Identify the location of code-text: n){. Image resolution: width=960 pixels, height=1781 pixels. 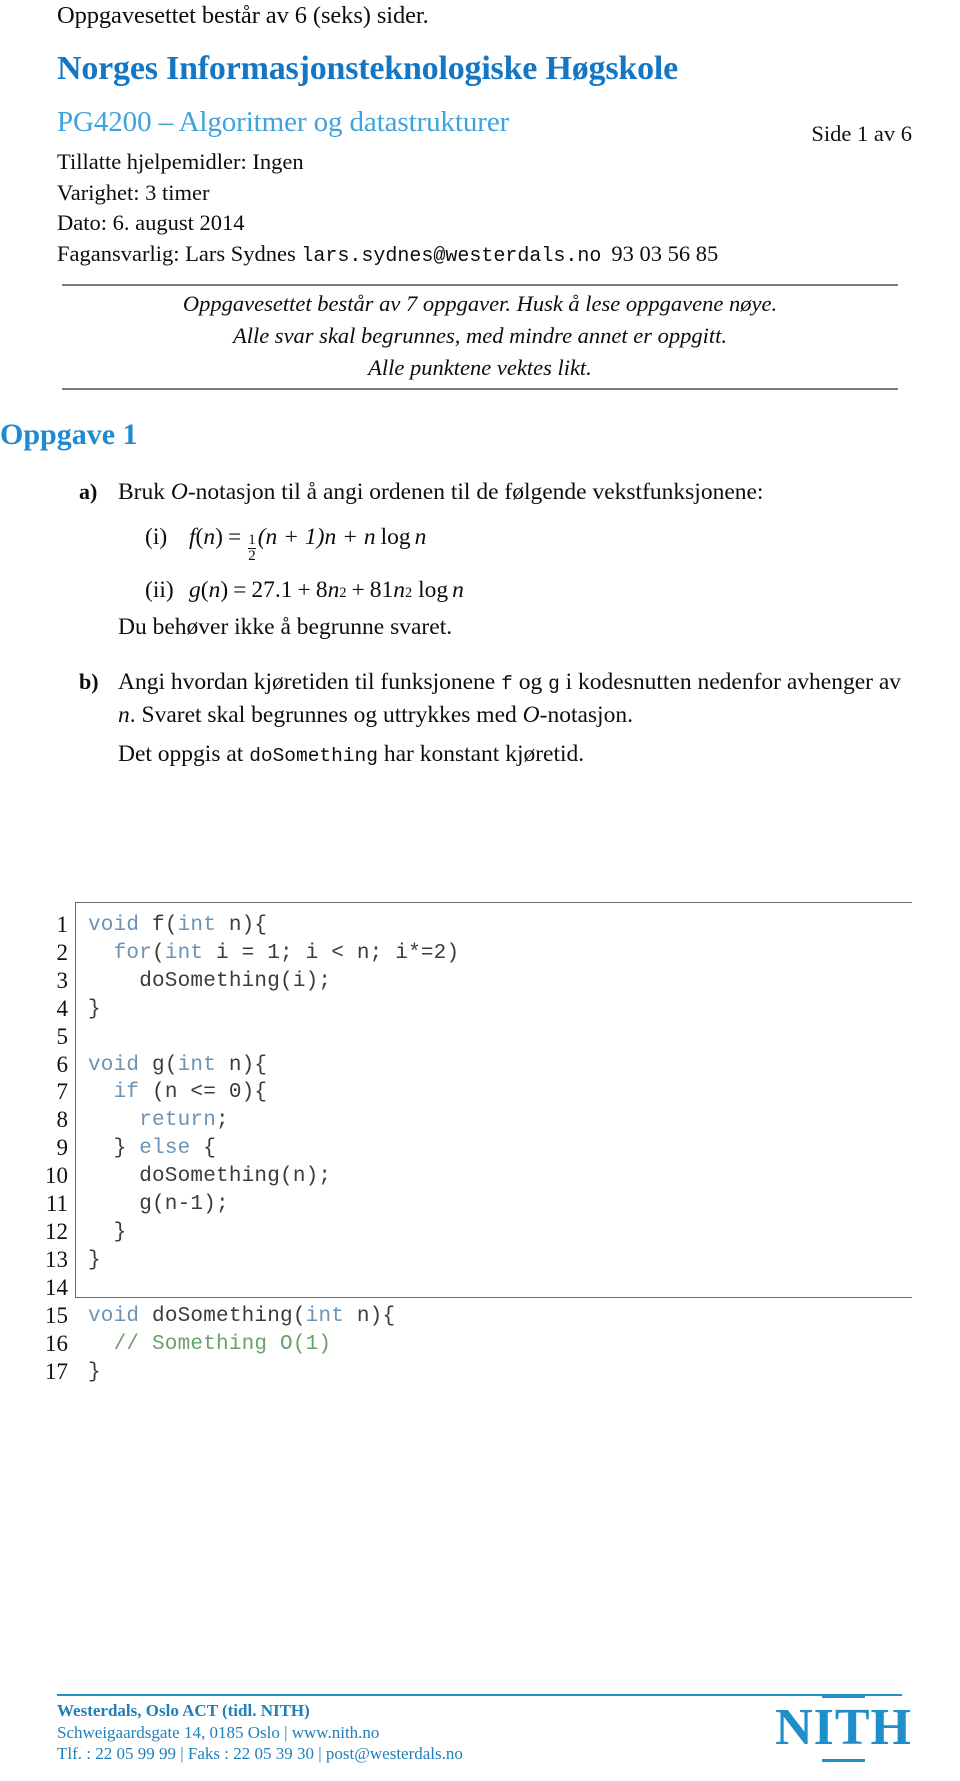
(242, 925).